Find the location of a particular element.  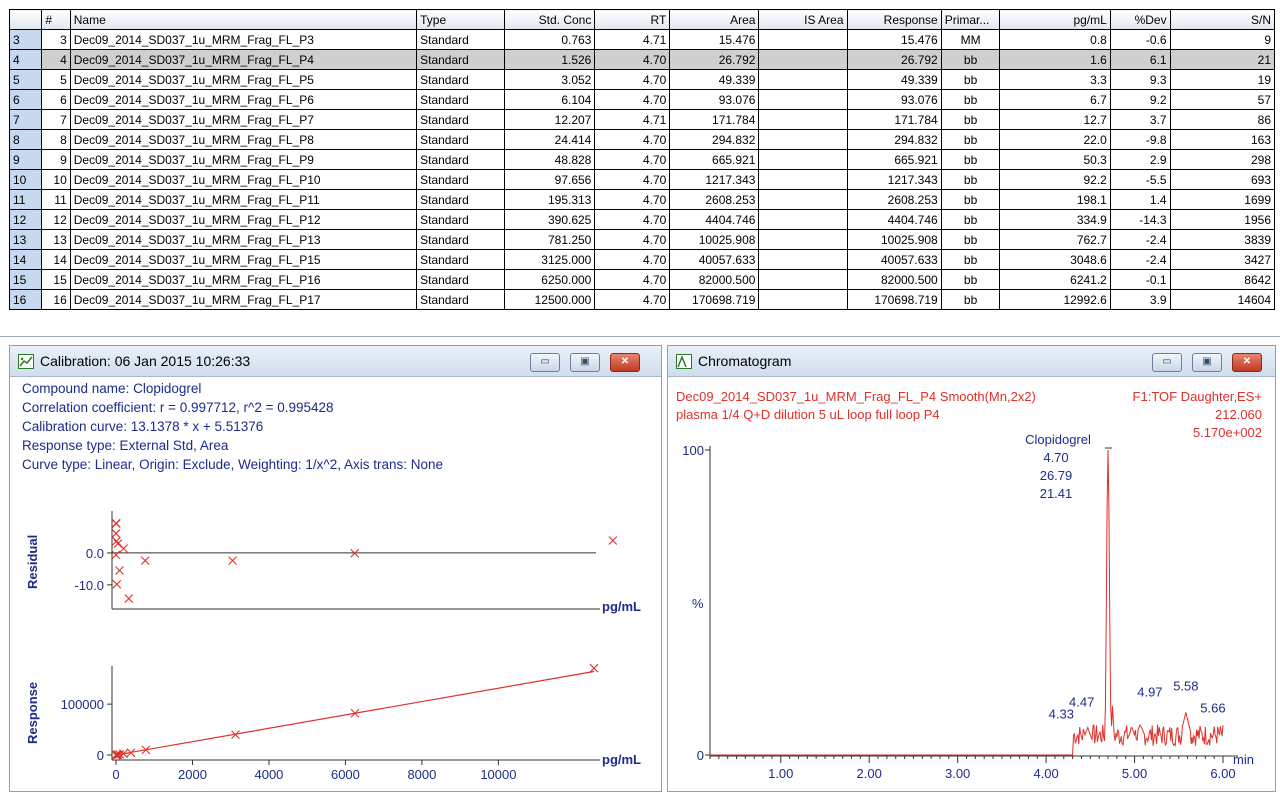

response-y-label: Response is located at coordinates (32, 713).